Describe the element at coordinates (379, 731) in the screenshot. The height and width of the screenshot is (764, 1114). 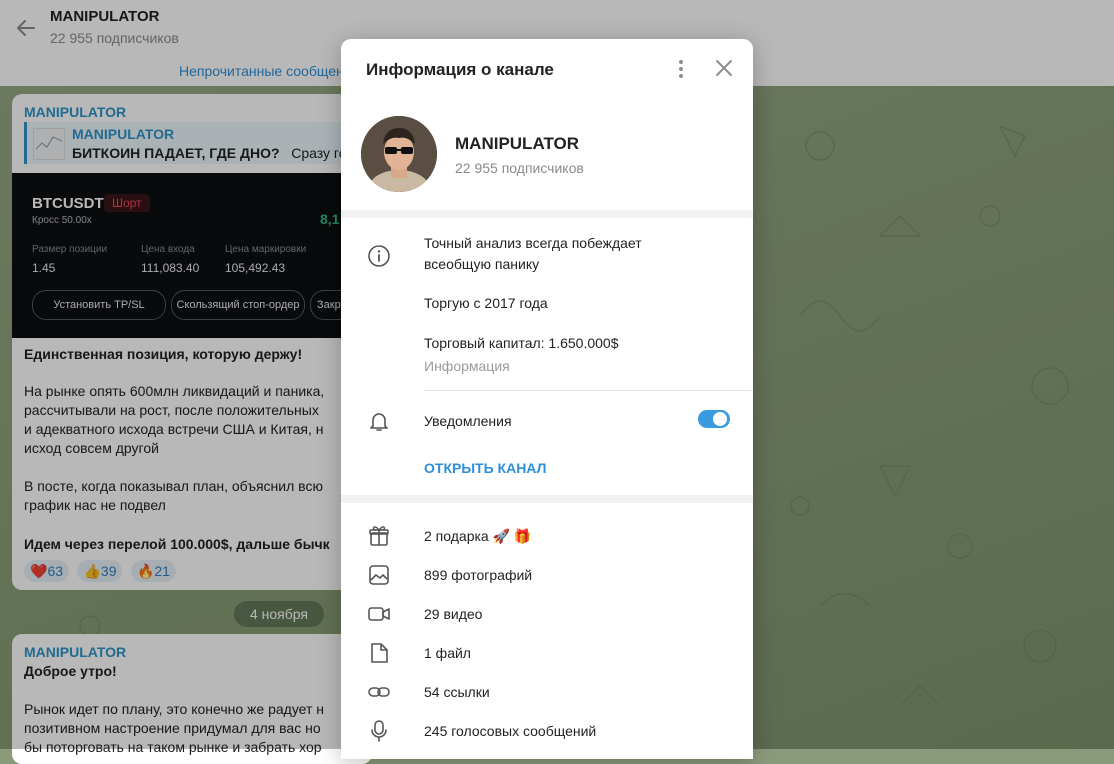
I see `microphone-icon` at that location.